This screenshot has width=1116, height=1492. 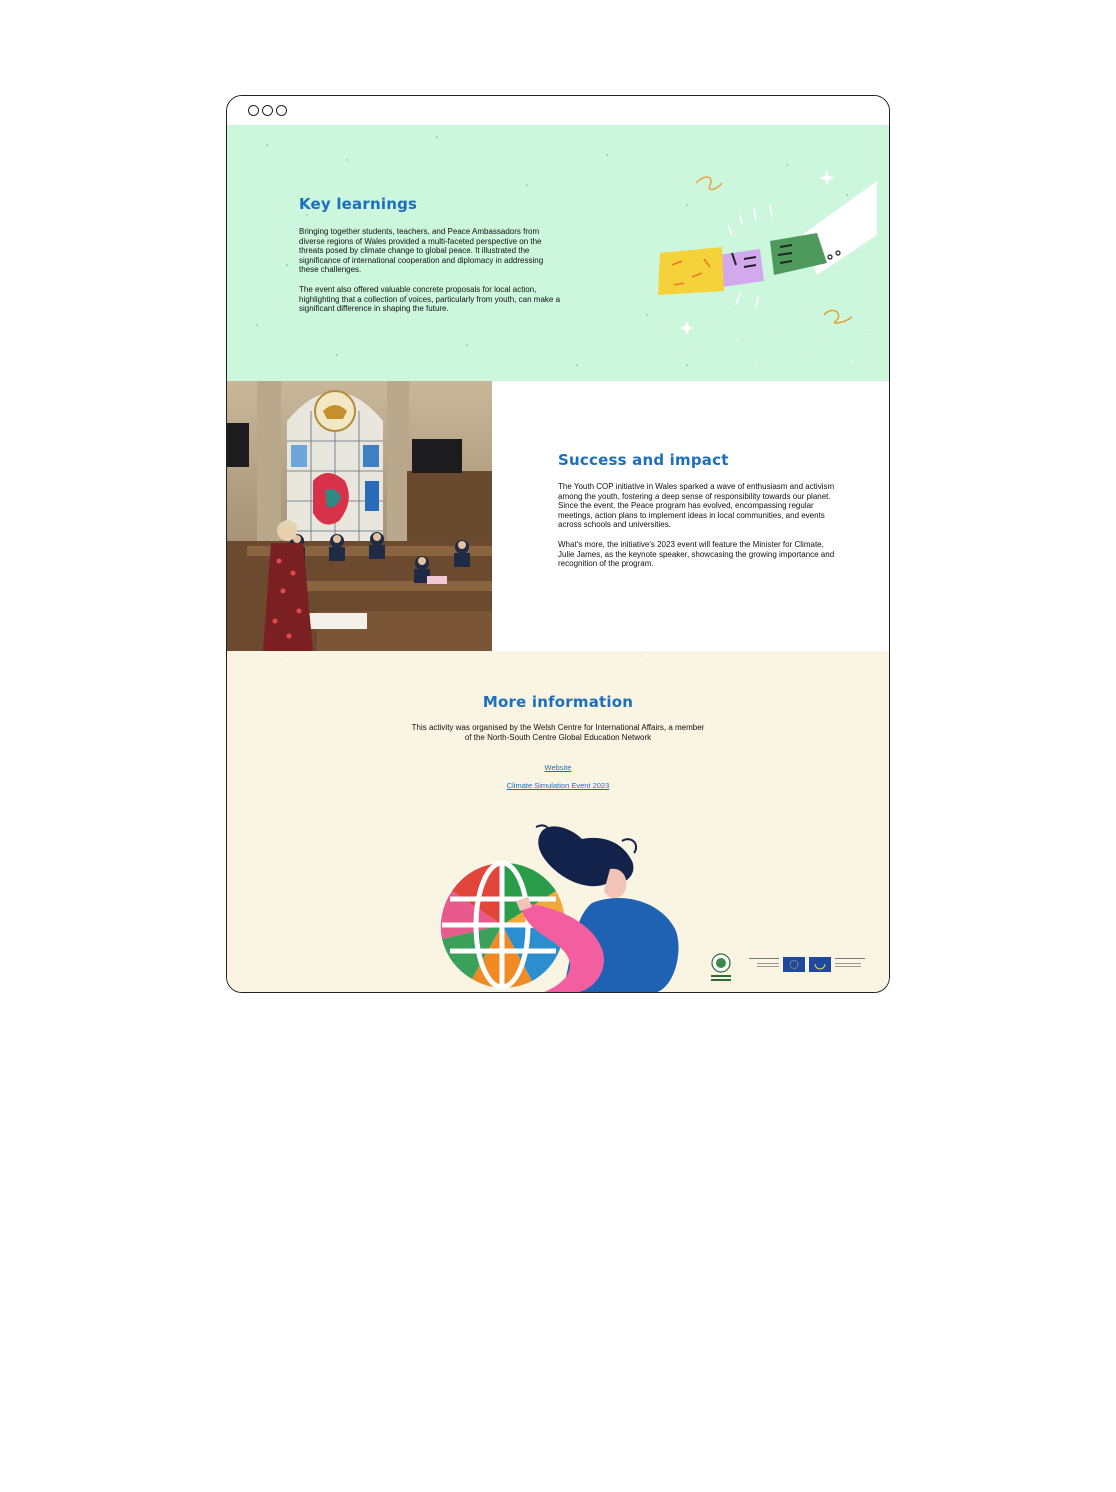 What do you see at coordinates (558, 110) in the screenshot?
I see `window-titlebar` at bounding box center [558, 110].